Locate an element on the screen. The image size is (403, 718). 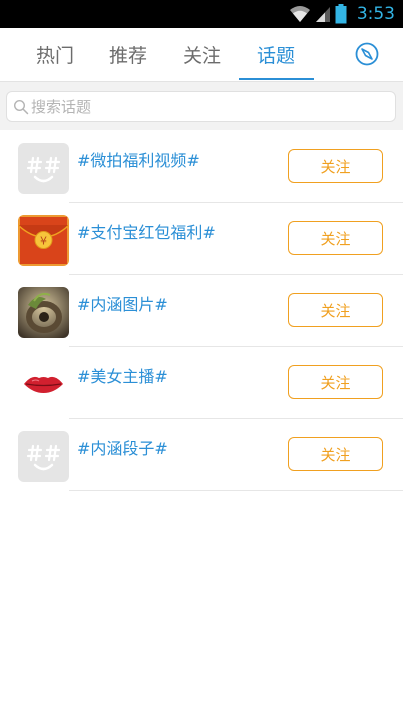
topic-name: #内涵段子# is located at coordinates (122, 447).